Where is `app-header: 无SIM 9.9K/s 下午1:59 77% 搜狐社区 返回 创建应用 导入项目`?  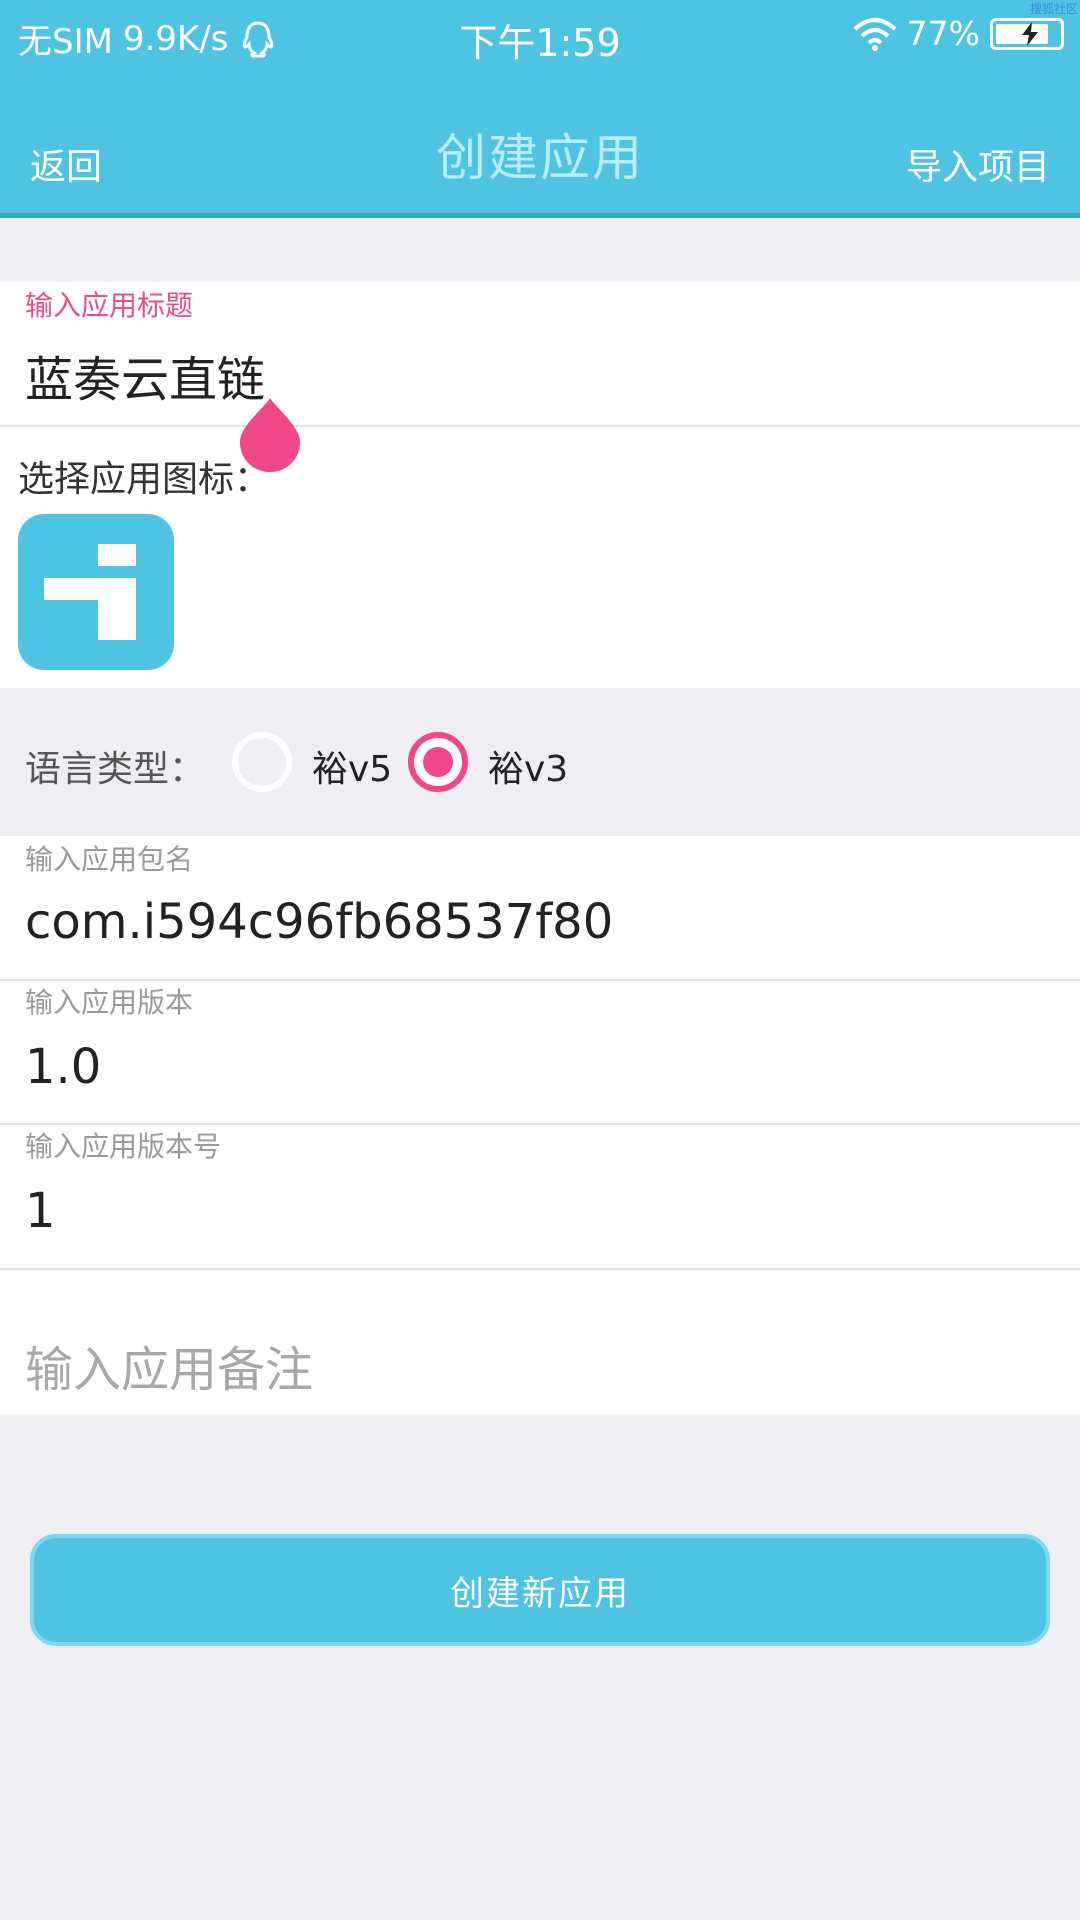
app-header: 无SIM 9.9K/s 下午1:59 77% 搜狐社区 返回 创建应用 导入项目 is located at coordinates (540, 109).